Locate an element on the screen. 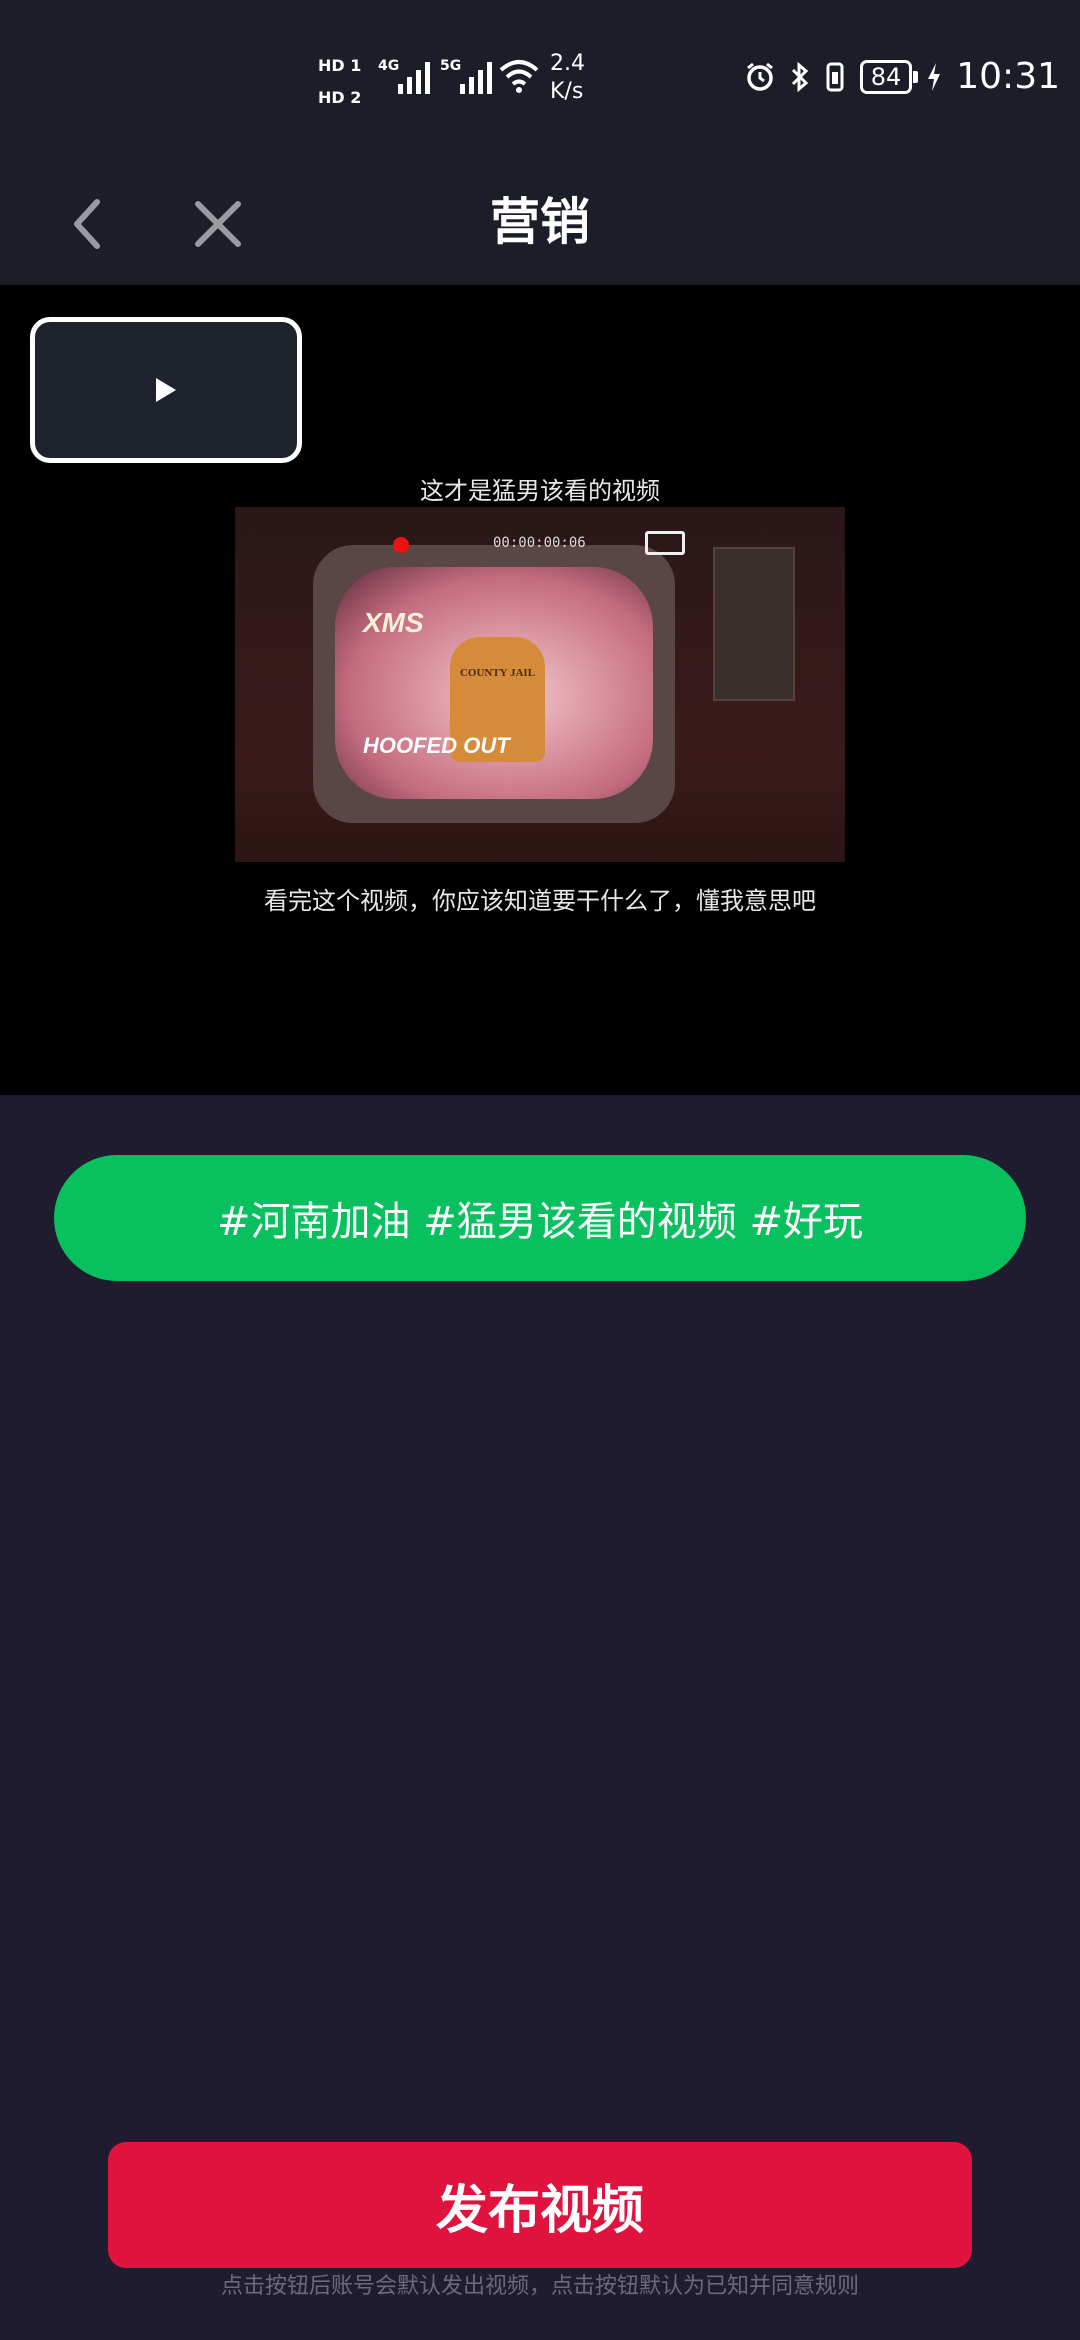  hd2-label: HD 2 is located at coordinates (340, 97).